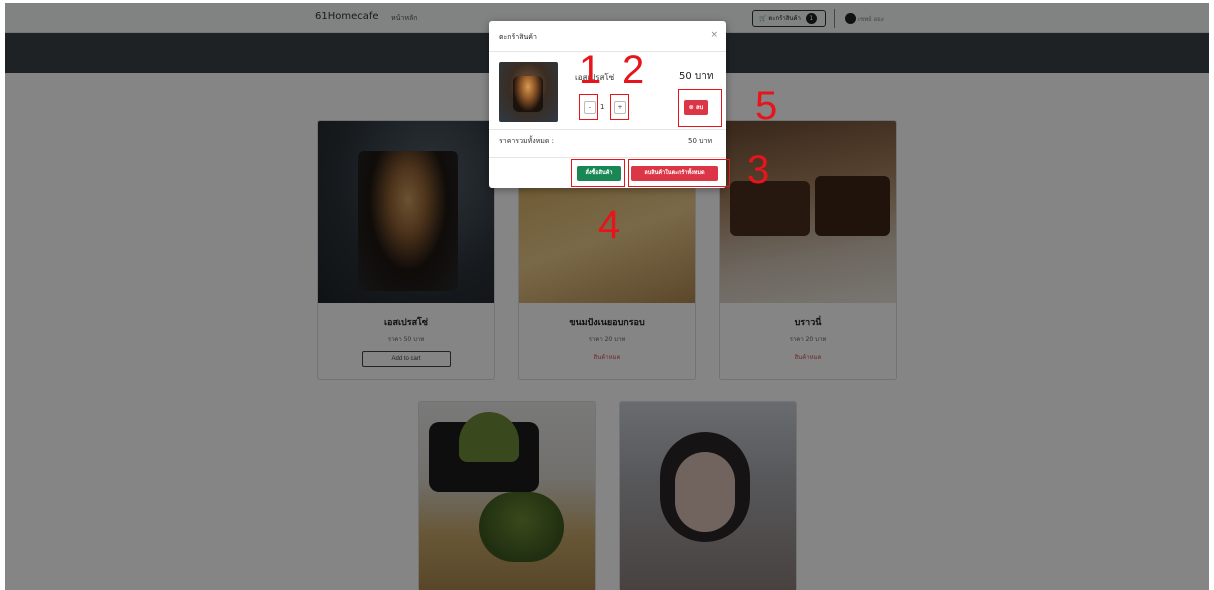 The height and width of the screenshot is (590, 1214). I want to click on annotation-number-4: 4, so click(609, 225).